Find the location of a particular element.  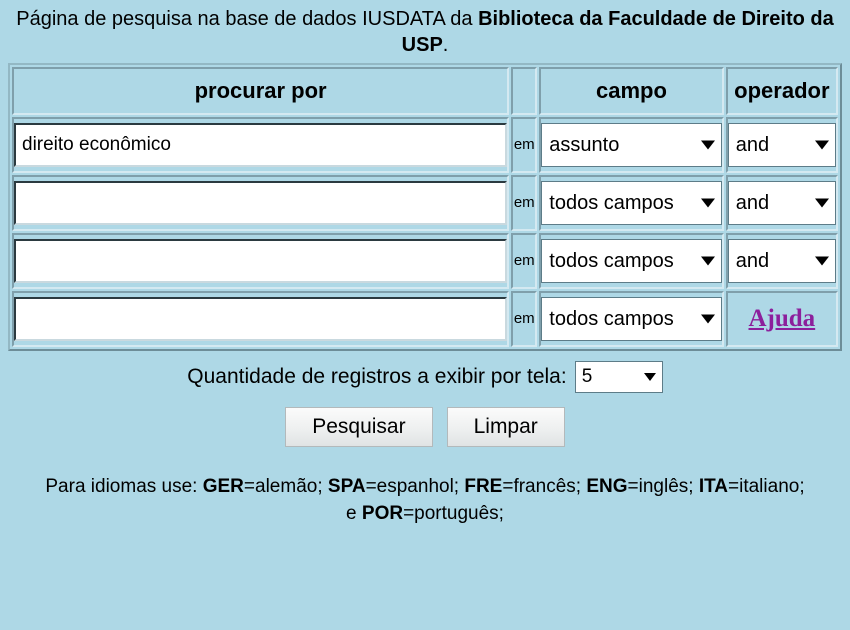

table-row: em assunto and is located at coordinates (425, 144).